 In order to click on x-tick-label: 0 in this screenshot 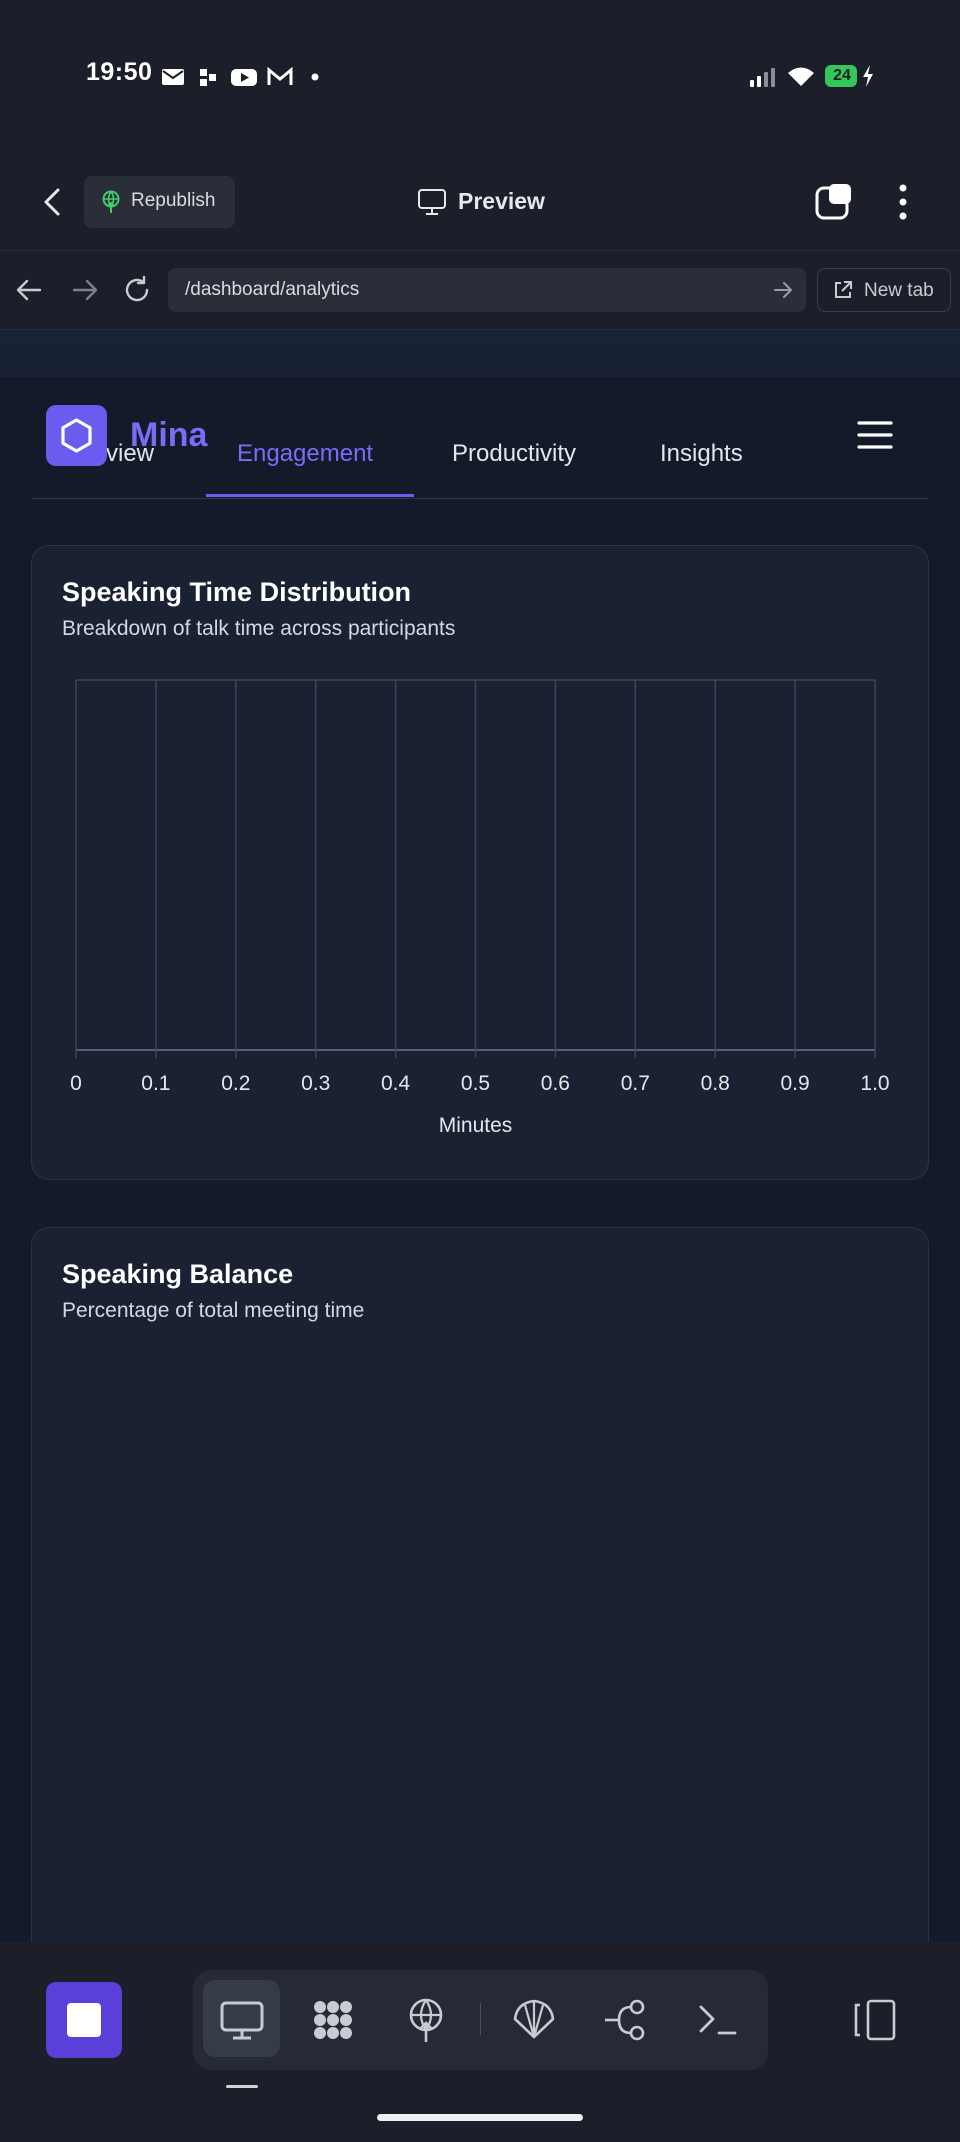, I will do `click(76, 1083)`.